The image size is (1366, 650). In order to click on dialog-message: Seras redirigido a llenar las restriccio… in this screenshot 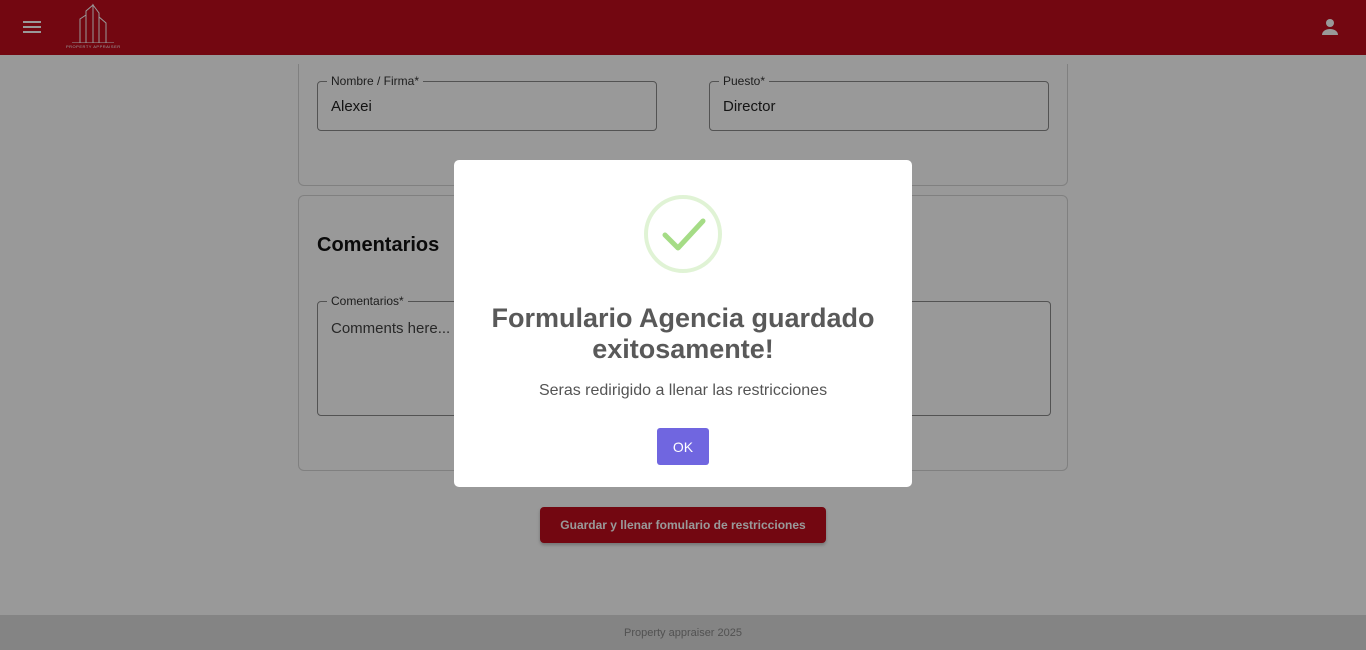, I will do `click(683, 390)`.